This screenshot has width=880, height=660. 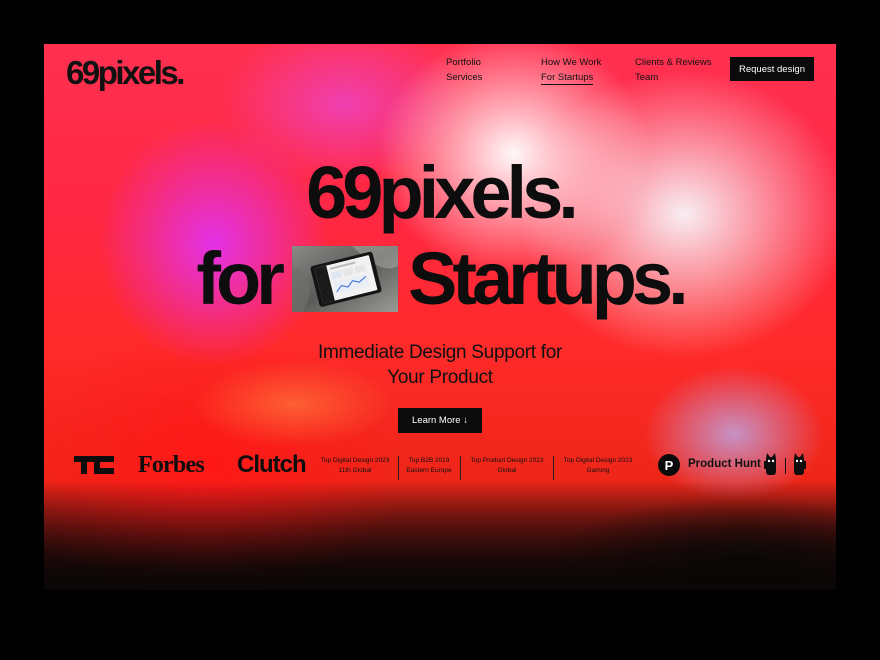 I want to click on tablet-mockup-image, so click(x=344, y=279).